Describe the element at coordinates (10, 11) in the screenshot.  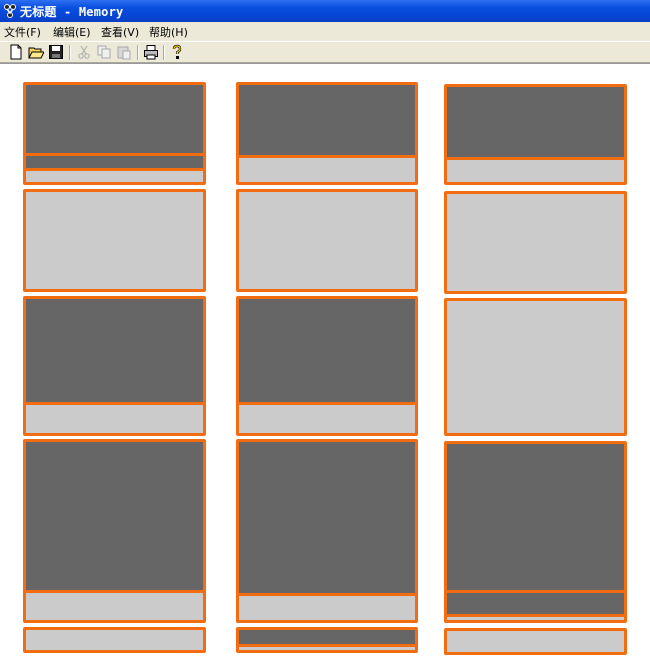
I see `app-icon` at that location.